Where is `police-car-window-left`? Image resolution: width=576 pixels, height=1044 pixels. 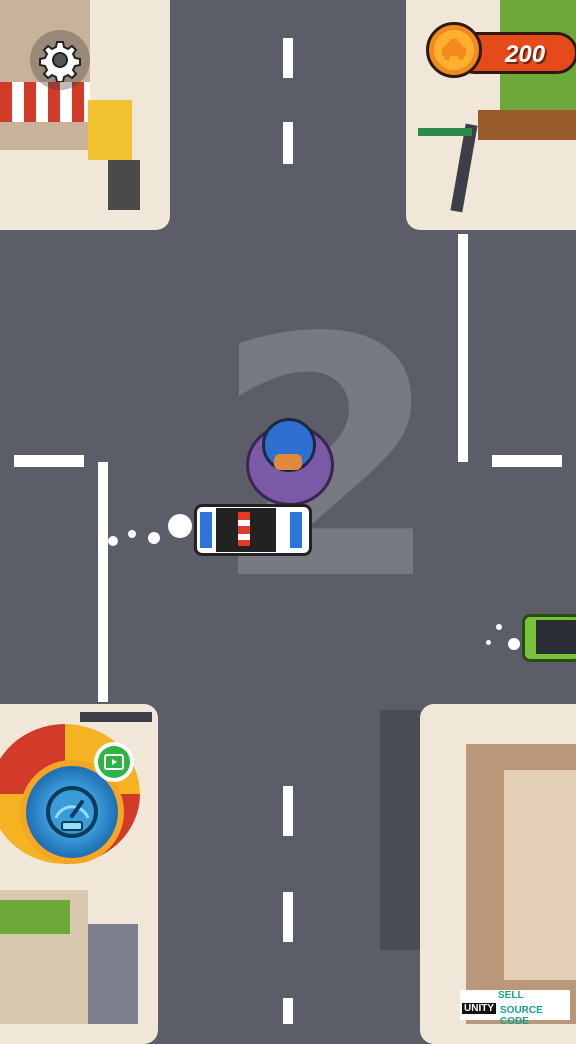 police-car-window-left is located at coordinates (206, 530).